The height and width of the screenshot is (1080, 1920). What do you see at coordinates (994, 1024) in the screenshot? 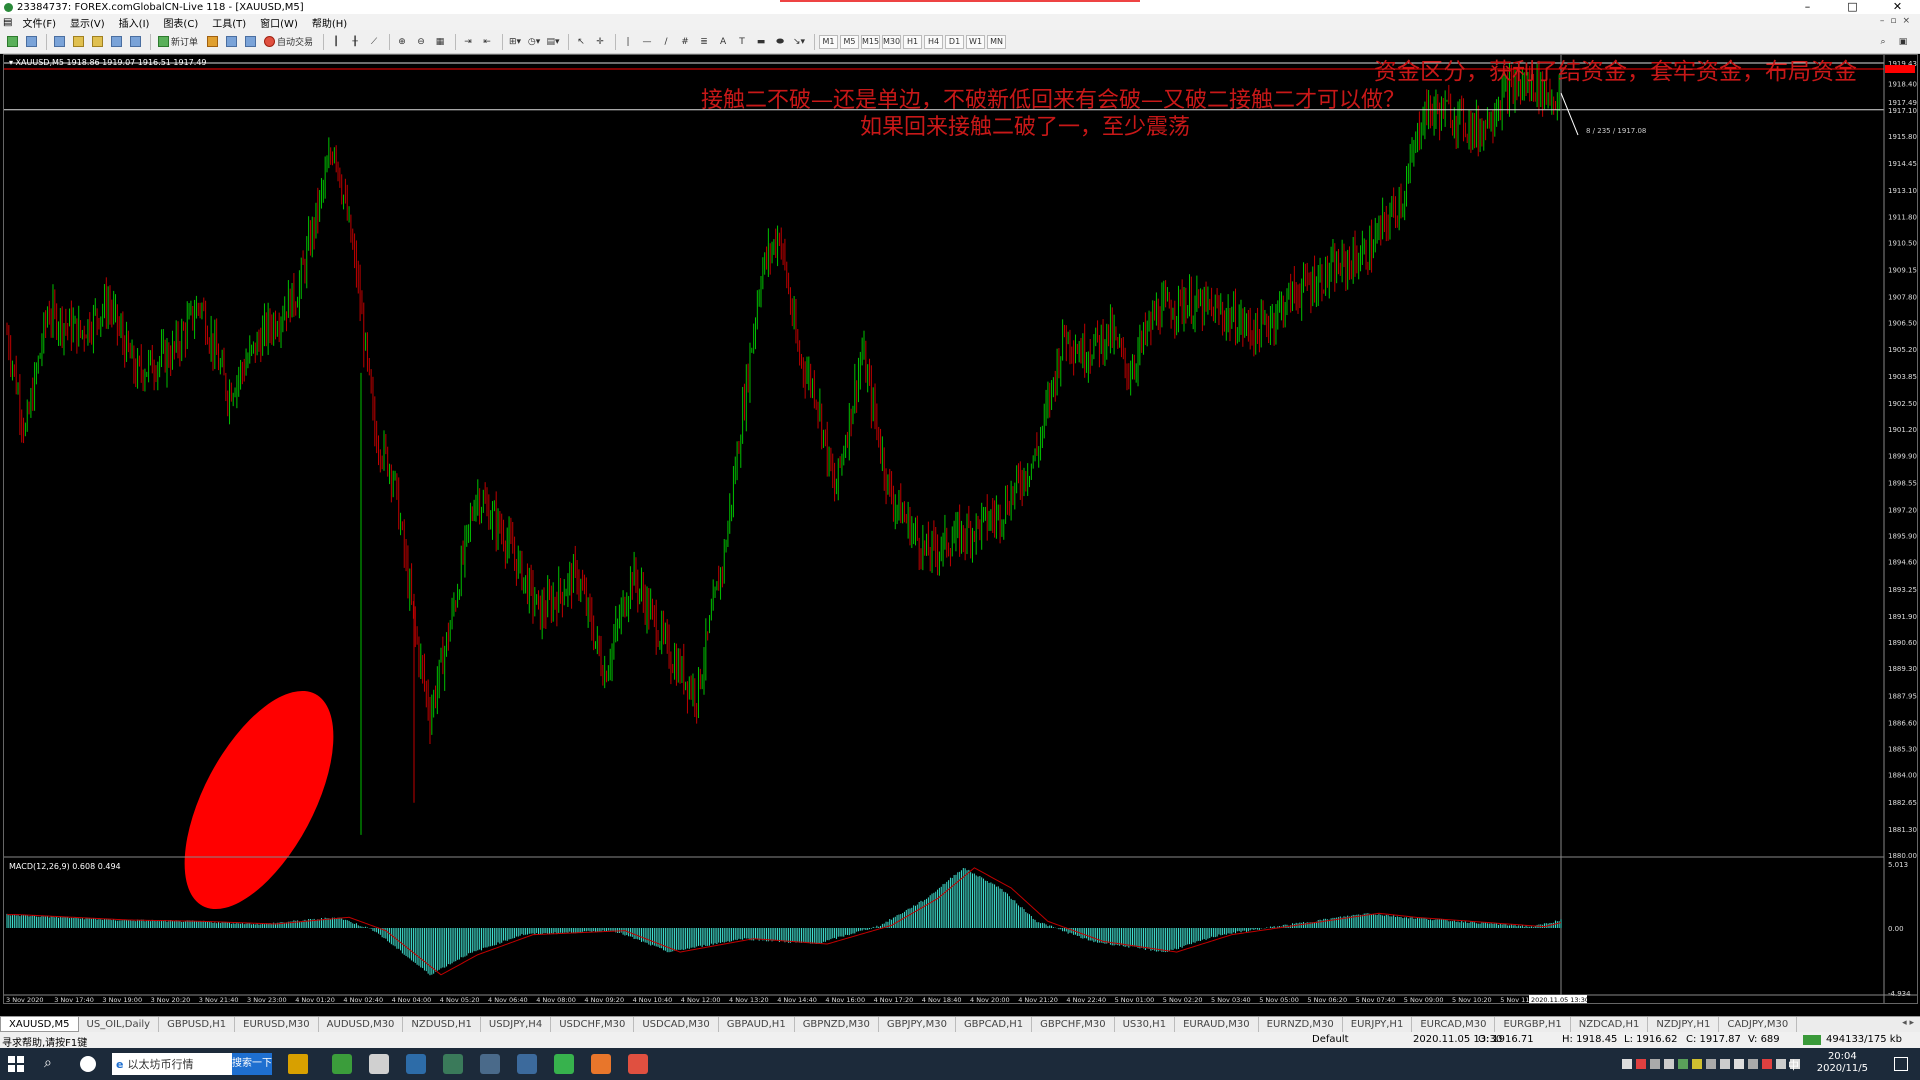
I see `symbol-tab: GBPCAD,H1` at bounding box center [994, 1024].